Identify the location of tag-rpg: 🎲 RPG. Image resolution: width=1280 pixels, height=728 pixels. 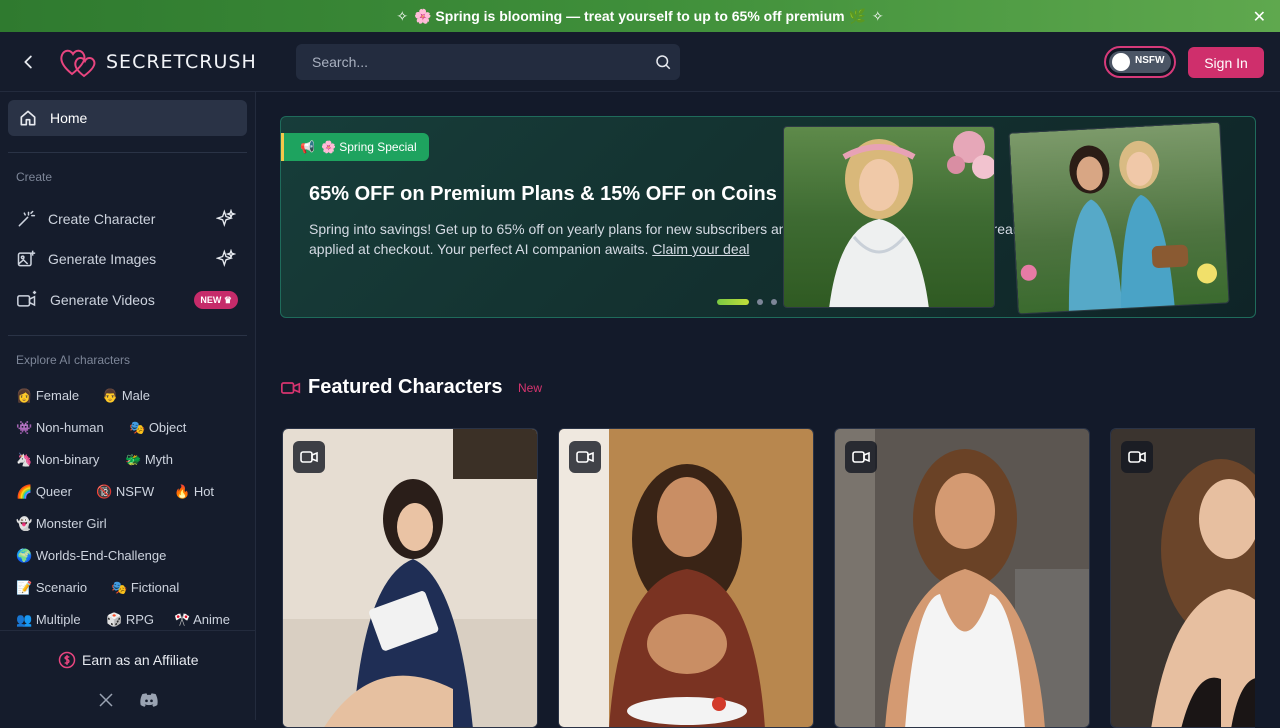
(130, 620).